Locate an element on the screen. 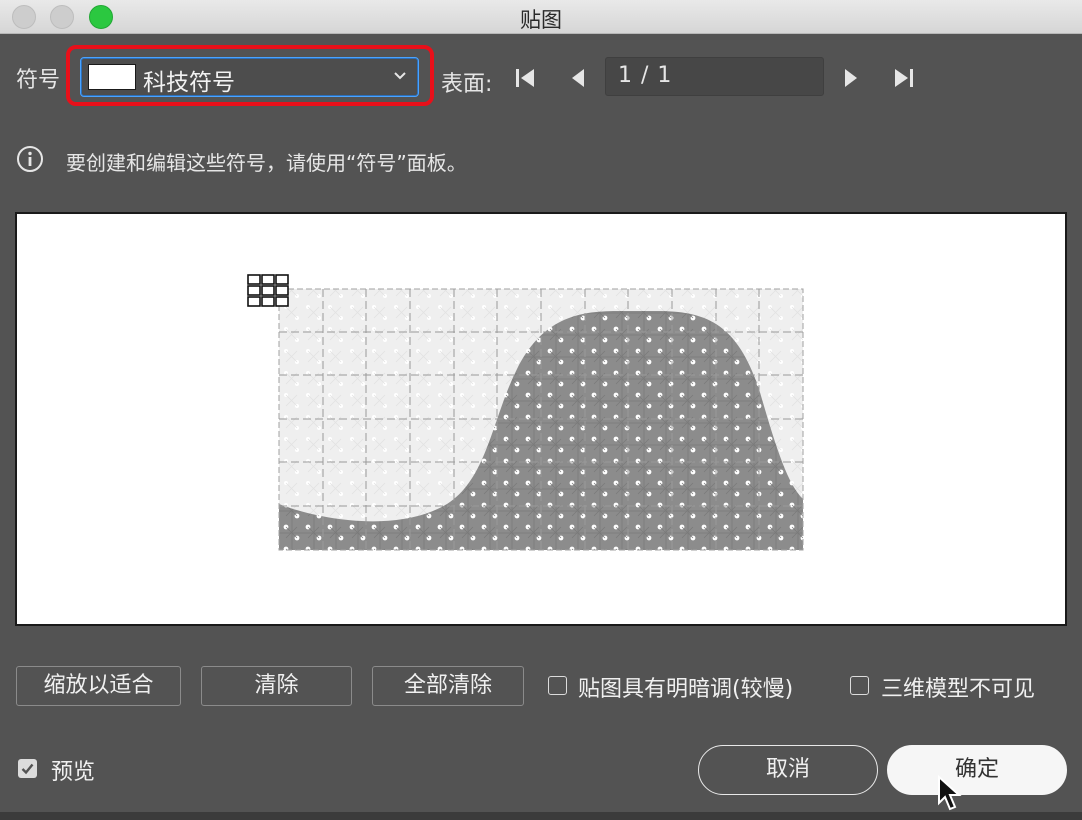 The height and width of the screenshot is (820, 1082). first-surface-icon is located at coordinates (525, 78).